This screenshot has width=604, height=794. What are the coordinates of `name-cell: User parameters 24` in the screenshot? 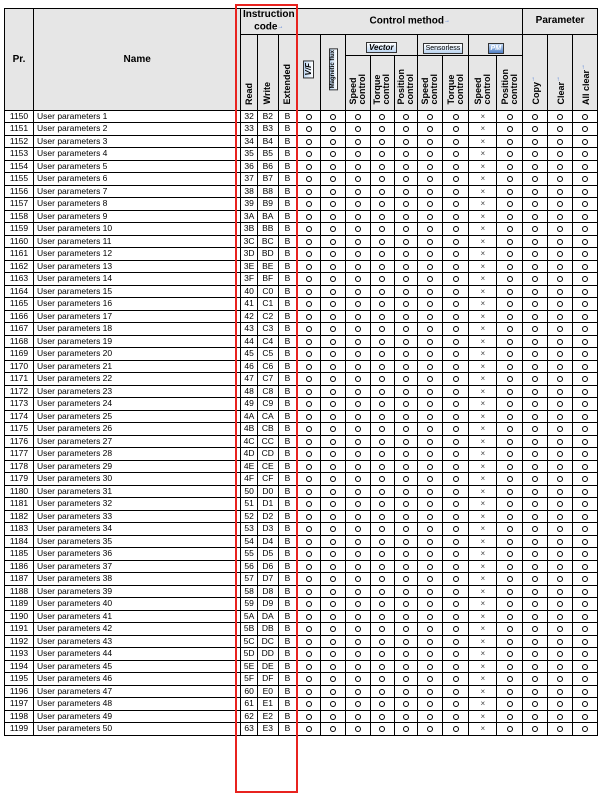 It's located at (137, 404).